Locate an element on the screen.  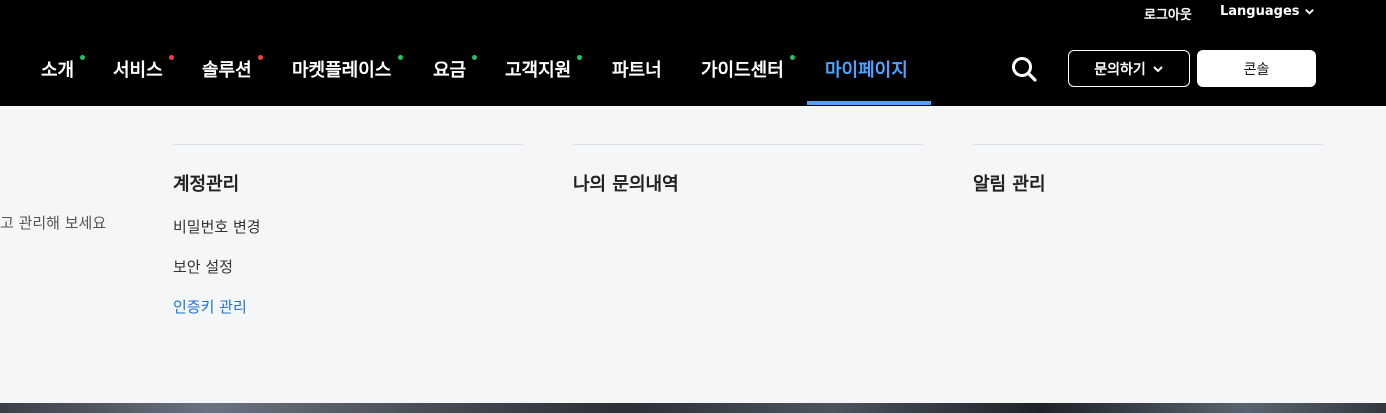
console-label: 콘솔 is located at coordinates (1256, 69).